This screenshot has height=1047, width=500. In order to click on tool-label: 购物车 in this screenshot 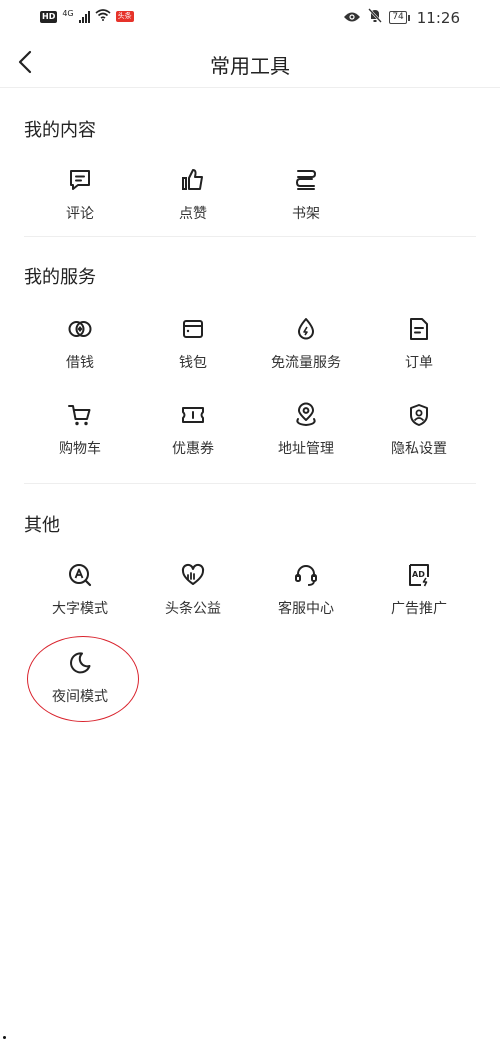, I will do `click(80, 449)`.